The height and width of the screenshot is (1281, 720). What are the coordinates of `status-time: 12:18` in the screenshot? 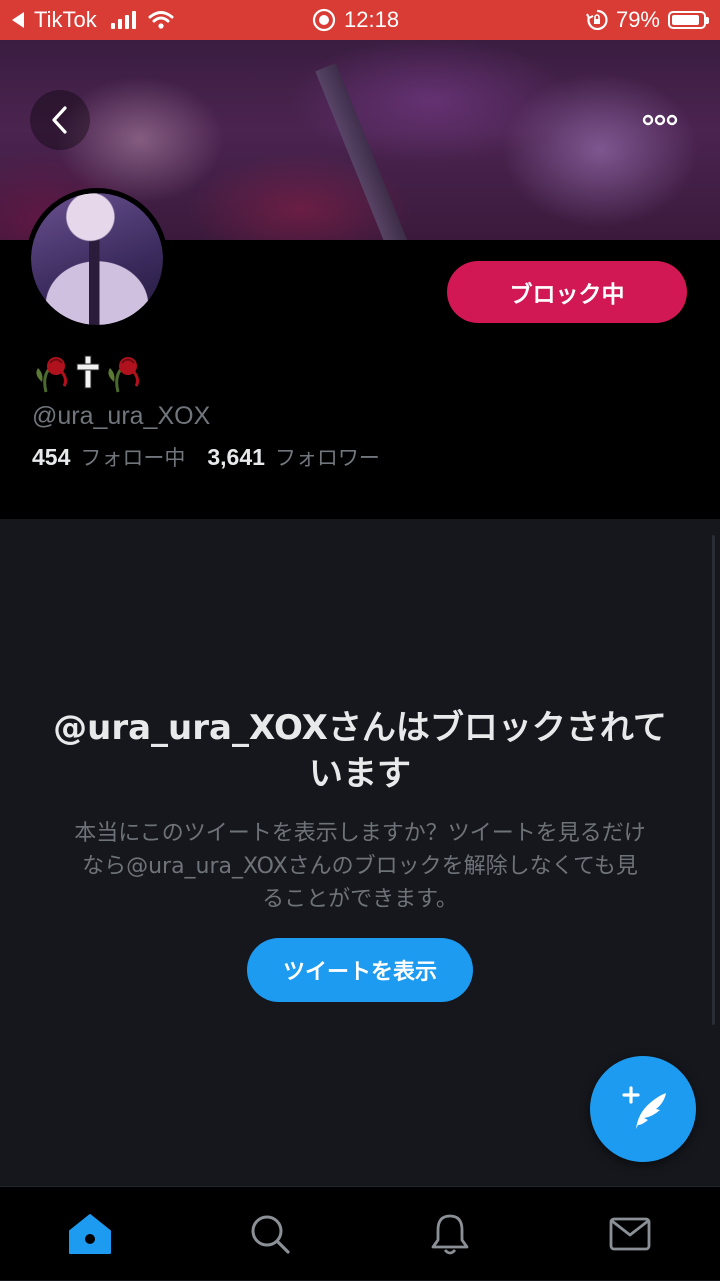 It's located at (372, 19).